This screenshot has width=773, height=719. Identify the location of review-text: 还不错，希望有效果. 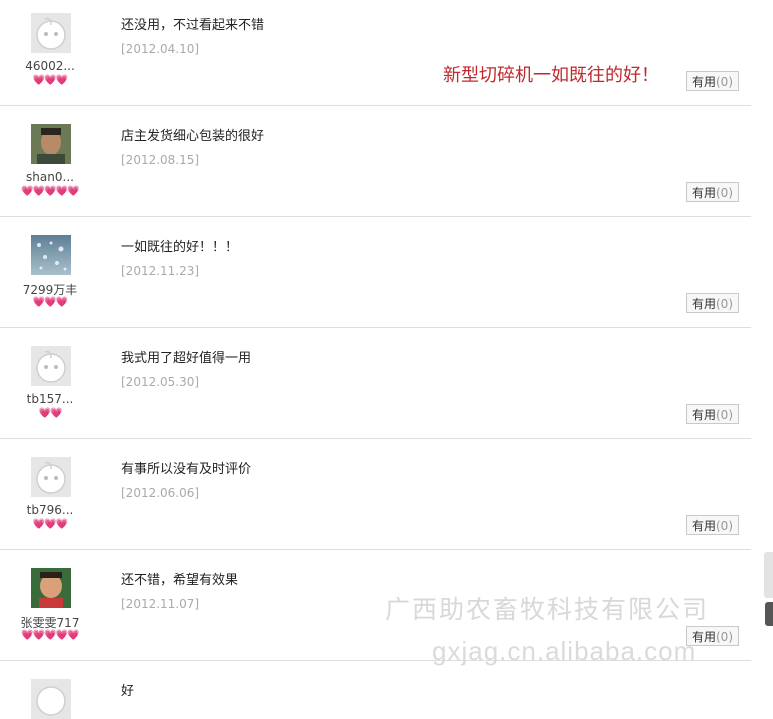
(180, 580).